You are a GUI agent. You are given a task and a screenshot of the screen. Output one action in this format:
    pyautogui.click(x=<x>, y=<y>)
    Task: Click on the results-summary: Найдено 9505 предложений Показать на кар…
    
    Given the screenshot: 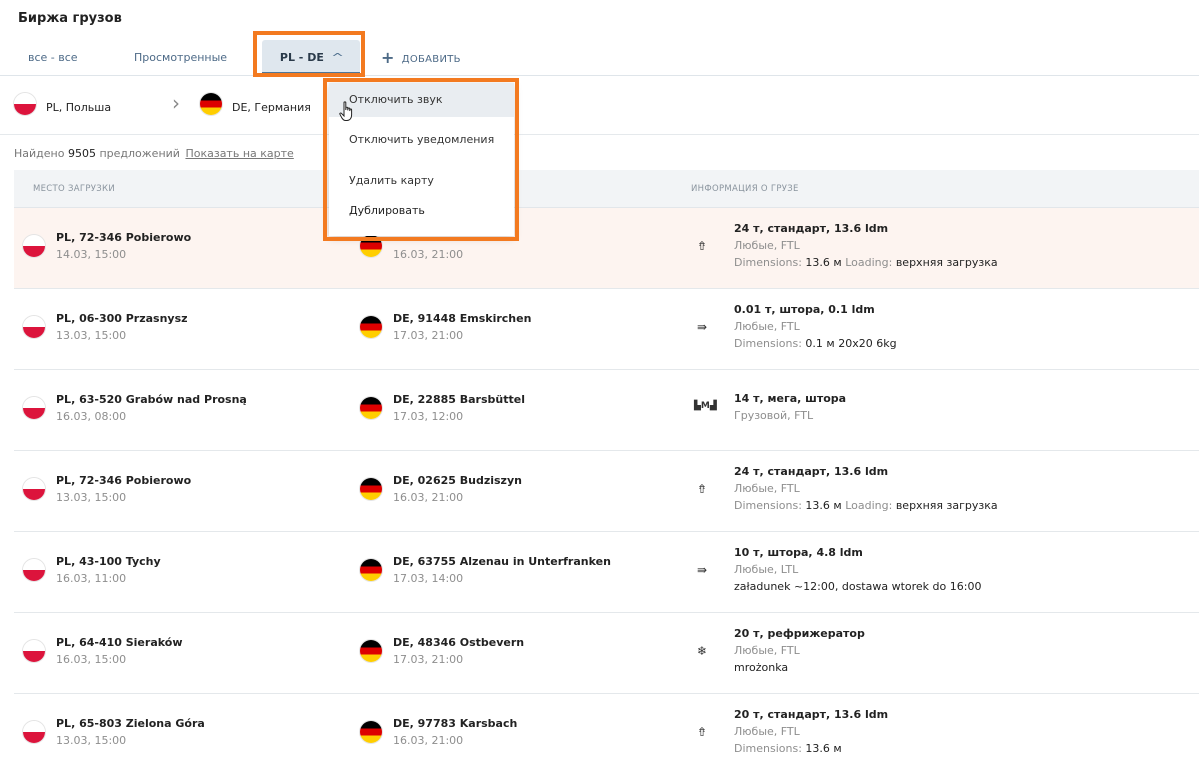 What is the action you would take?
    pyautogui.click(x=154, y=153)
    